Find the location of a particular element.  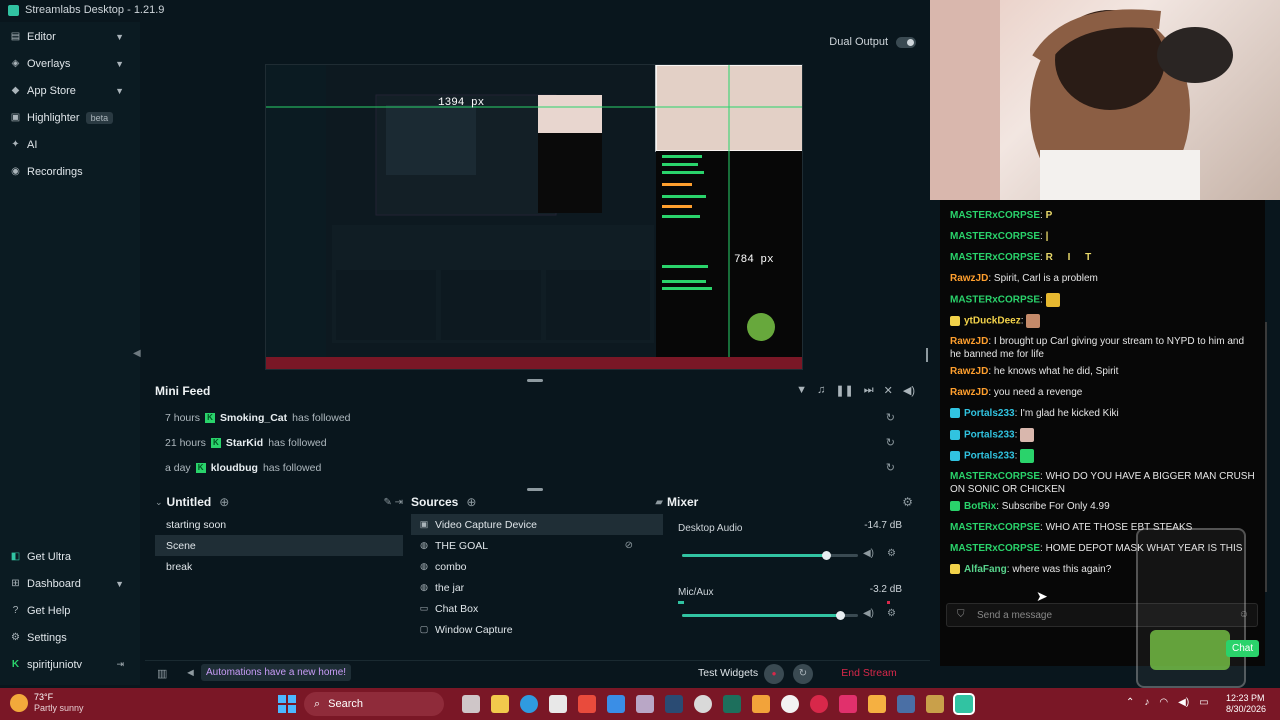

end-stream-button: End Stream is located at coordinates (869, 673).